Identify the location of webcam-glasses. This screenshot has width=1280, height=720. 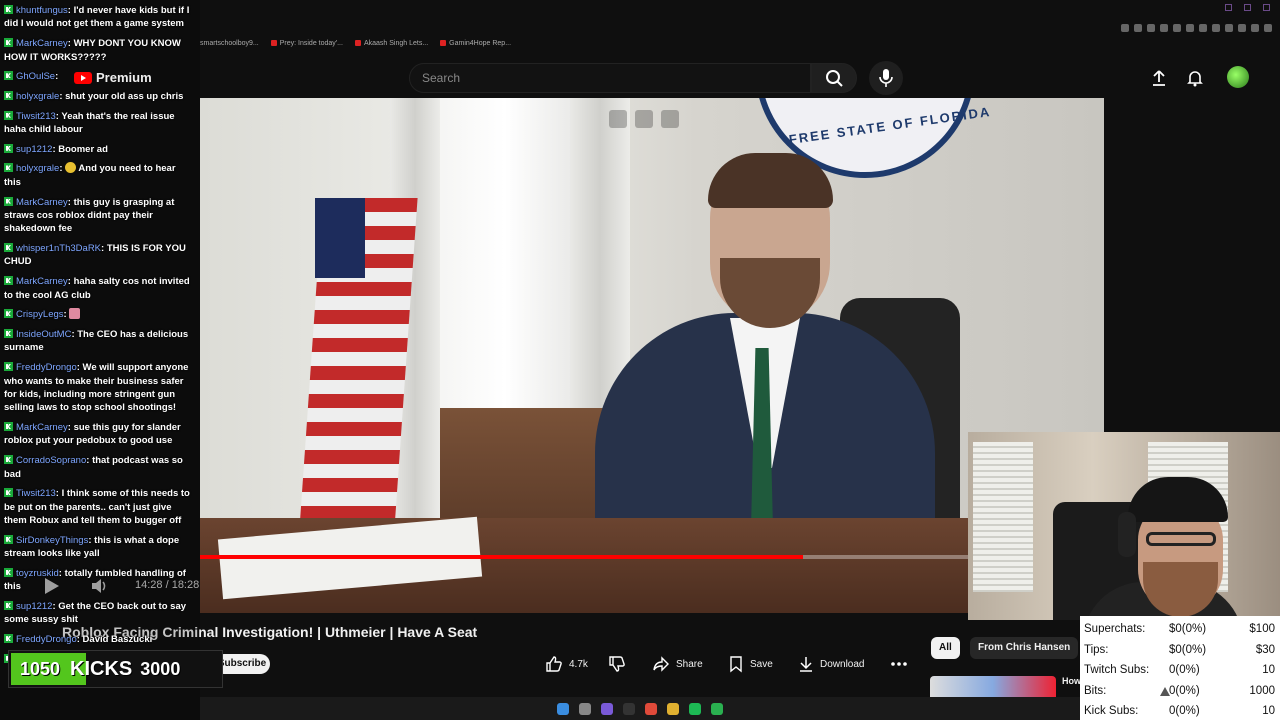
(1181, 539).